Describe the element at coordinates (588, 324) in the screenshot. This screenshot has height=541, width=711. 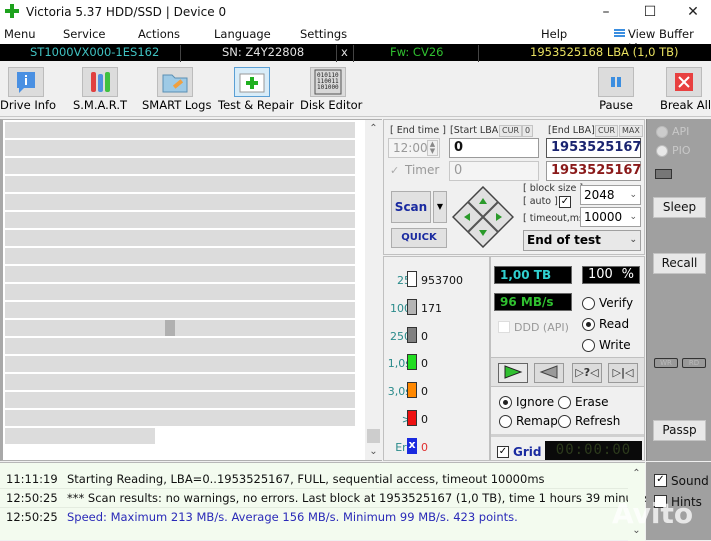
I see `read-radio` at that location.